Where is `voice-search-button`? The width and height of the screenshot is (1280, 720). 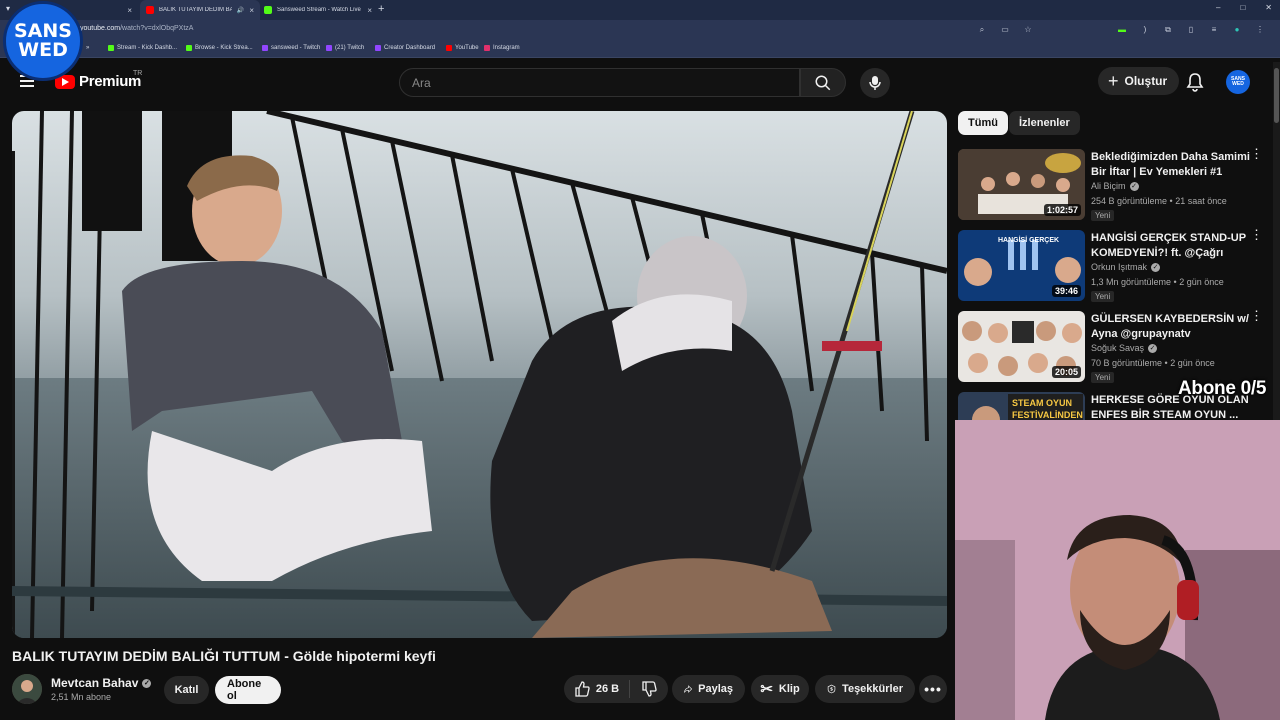
voice-search-button is located at coordinates (875, 83).